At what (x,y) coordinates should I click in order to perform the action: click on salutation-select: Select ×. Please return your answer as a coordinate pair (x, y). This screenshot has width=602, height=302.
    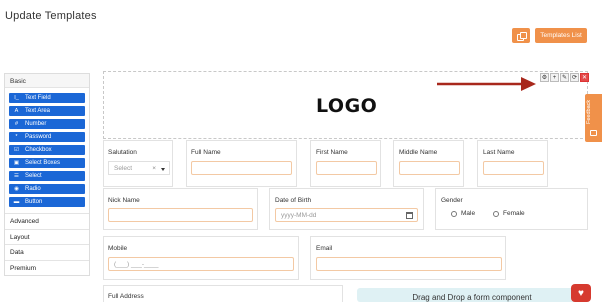
    Looking at the image, I should click on (139, 168).